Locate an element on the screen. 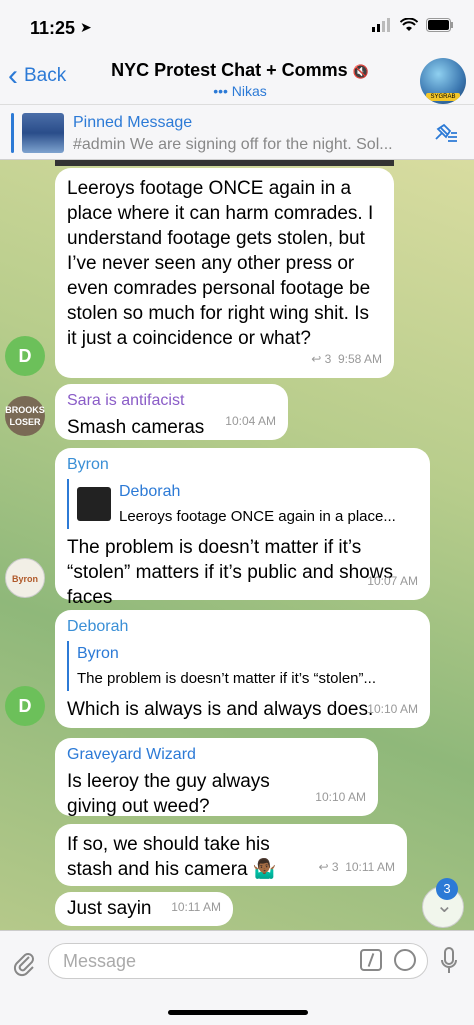 The width and height of the screenshot is (474, 1025). wifi-icon is located at coordinates (409, 24).